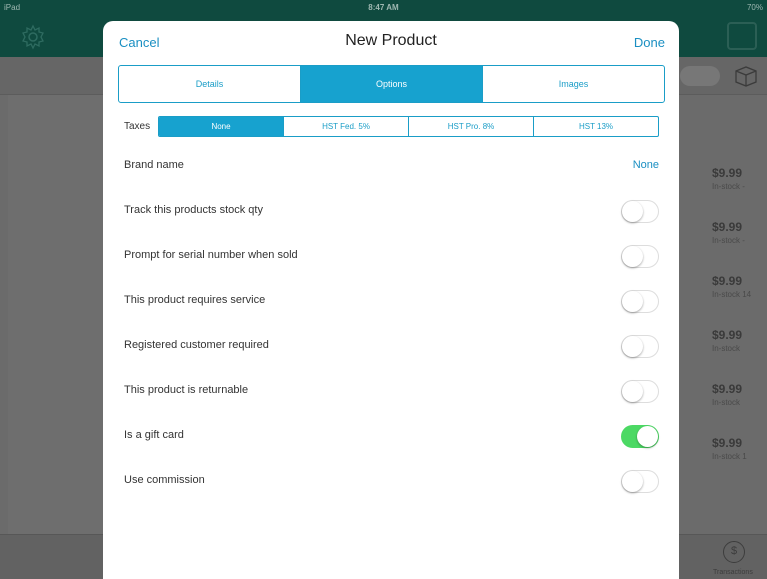  What do you see at coordinates (211, 255) in the screenshot?
I see `serial-number-label: Prompt for serial number when sold` at bounding box center [211, 255].